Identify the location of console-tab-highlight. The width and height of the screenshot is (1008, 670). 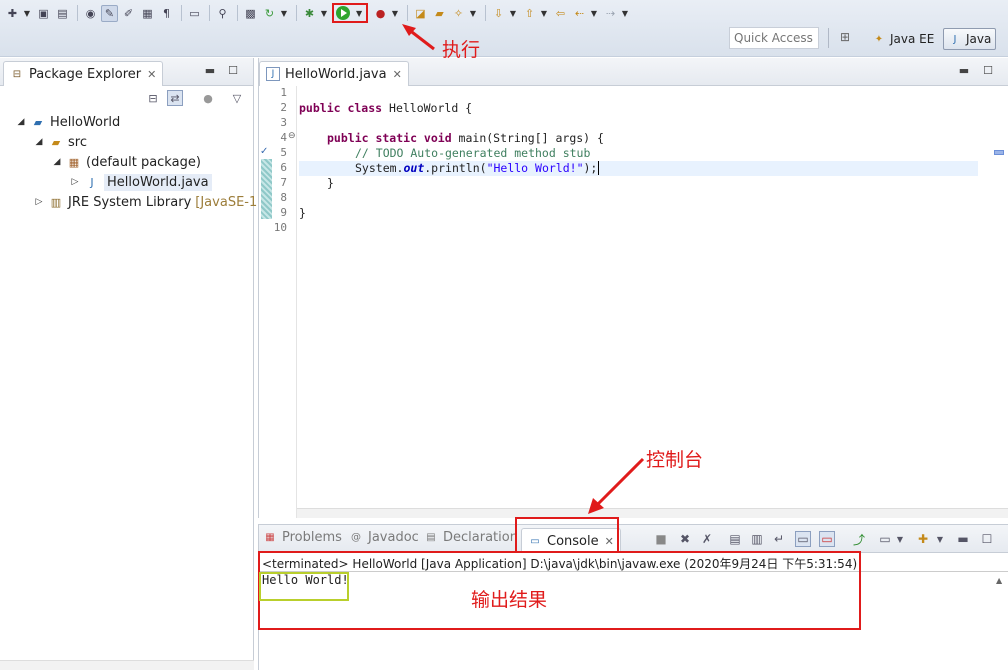
(567, 535).